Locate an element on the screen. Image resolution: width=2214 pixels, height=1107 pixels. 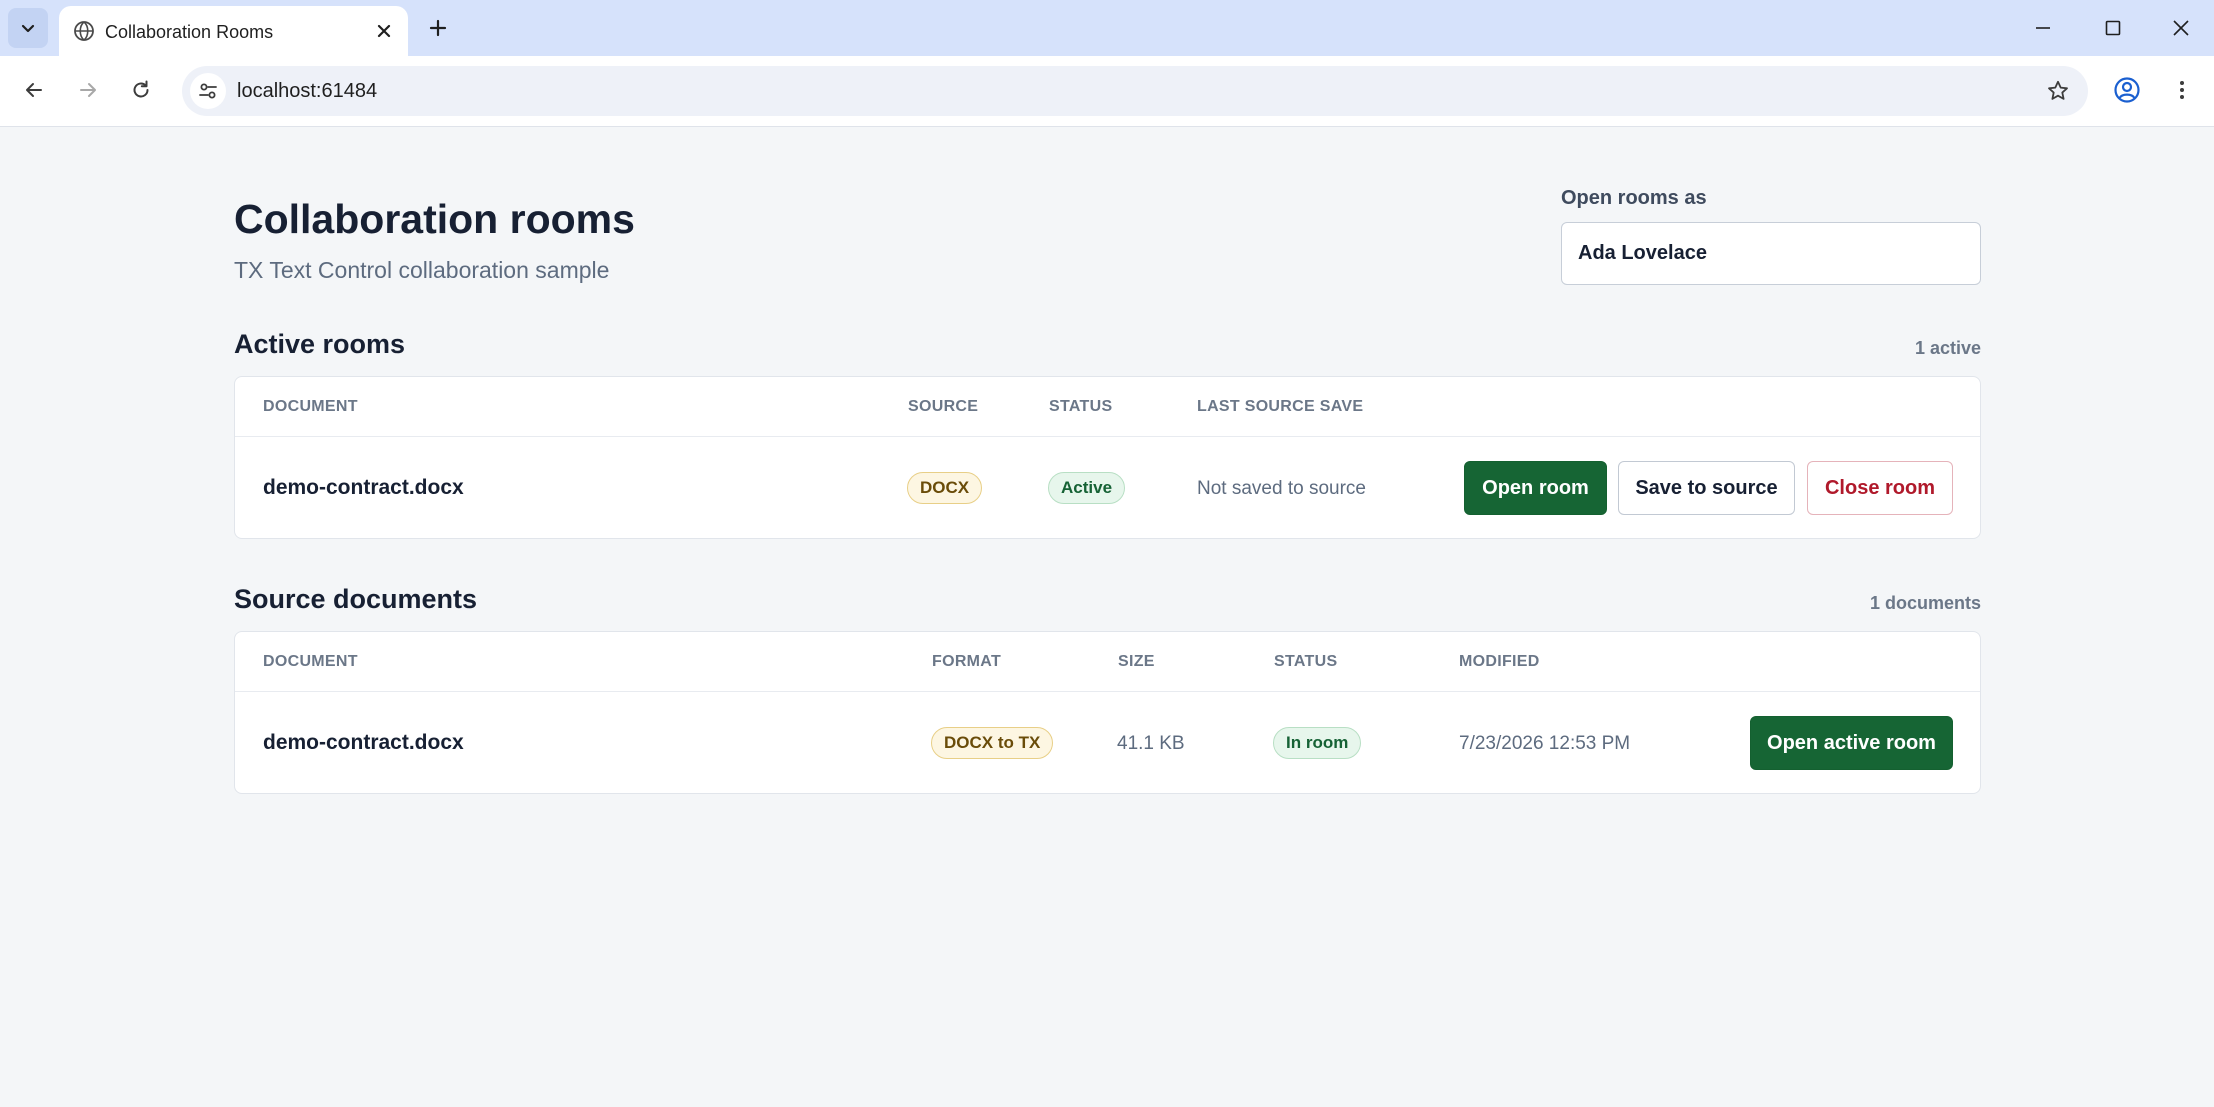
open-as-input is located at coordinates (1771, 253).